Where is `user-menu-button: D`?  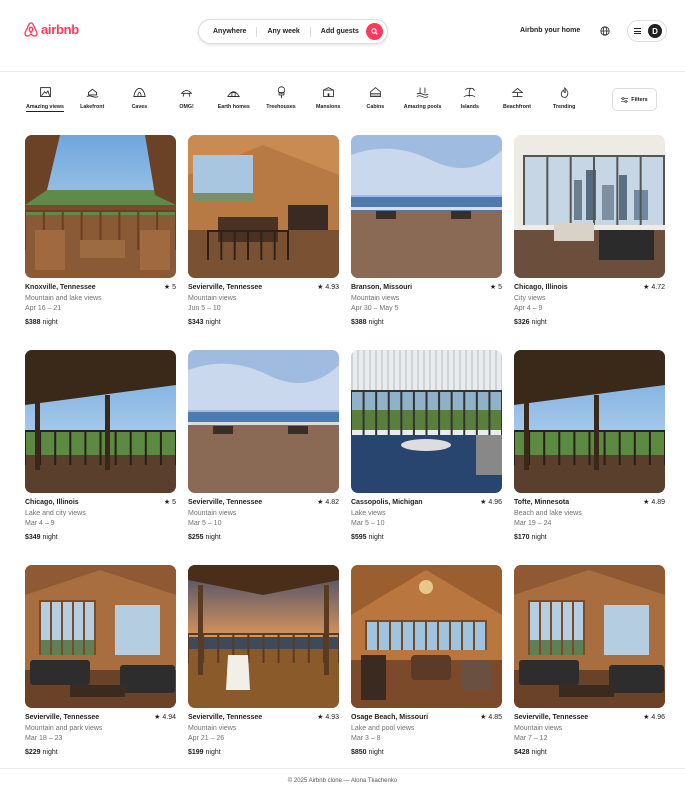 user-menu-button: D is located at coordinates (647, 31).